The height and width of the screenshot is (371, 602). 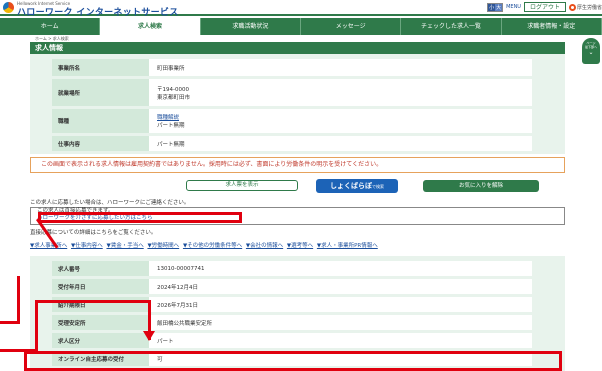 What do you see at coordinates (36, 326) in the screenshot?
I see `annotation-arrow-shaft` at bounding box center [36, 326].